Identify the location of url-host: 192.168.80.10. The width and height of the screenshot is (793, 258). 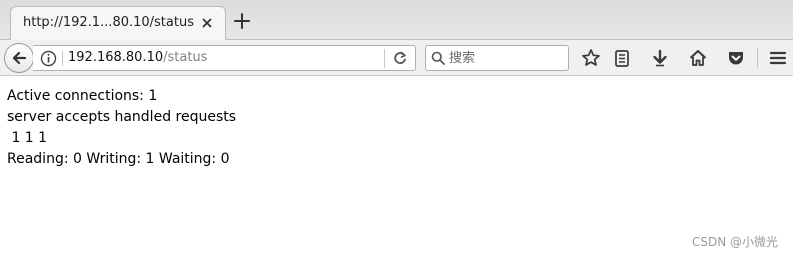
(116, 57).